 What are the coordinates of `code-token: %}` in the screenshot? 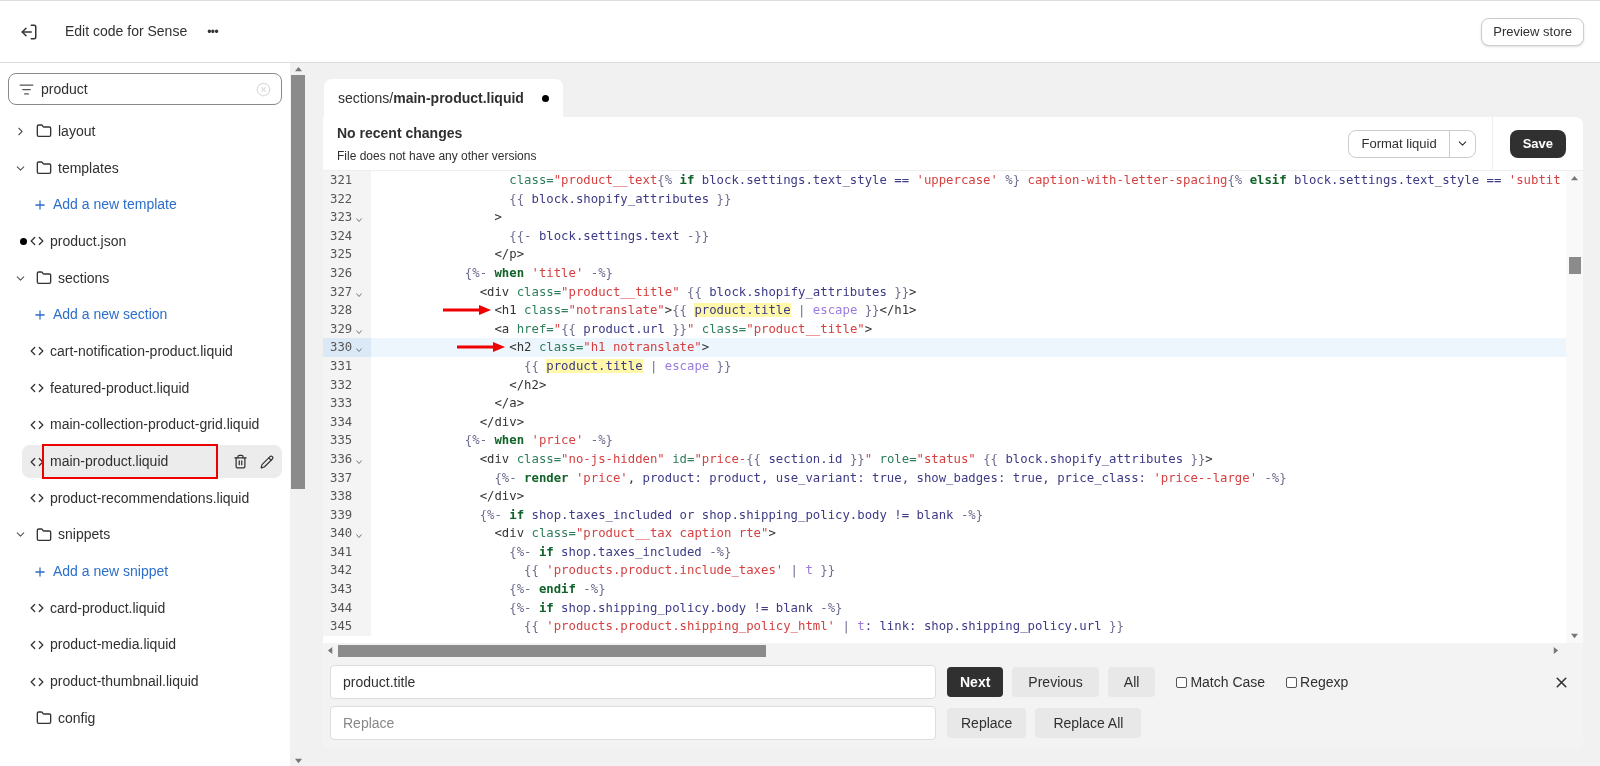 It's located at (1012, 180).